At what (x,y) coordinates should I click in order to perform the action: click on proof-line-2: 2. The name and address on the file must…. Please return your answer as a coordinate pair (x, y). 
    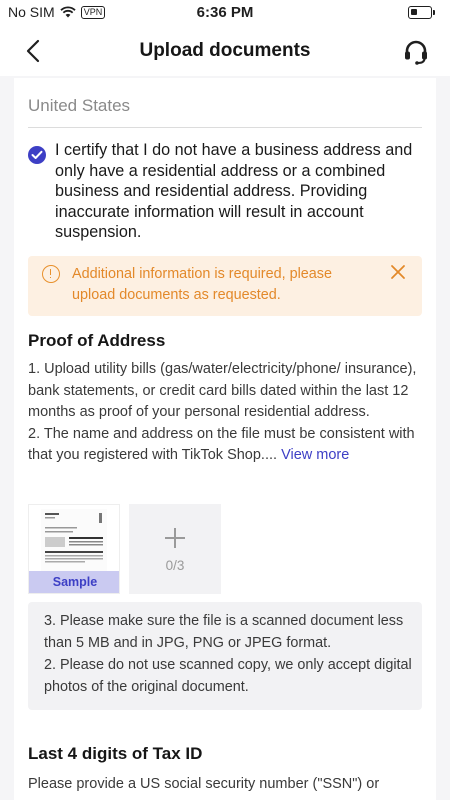
    Looking at the image, I should click on (221, 444).